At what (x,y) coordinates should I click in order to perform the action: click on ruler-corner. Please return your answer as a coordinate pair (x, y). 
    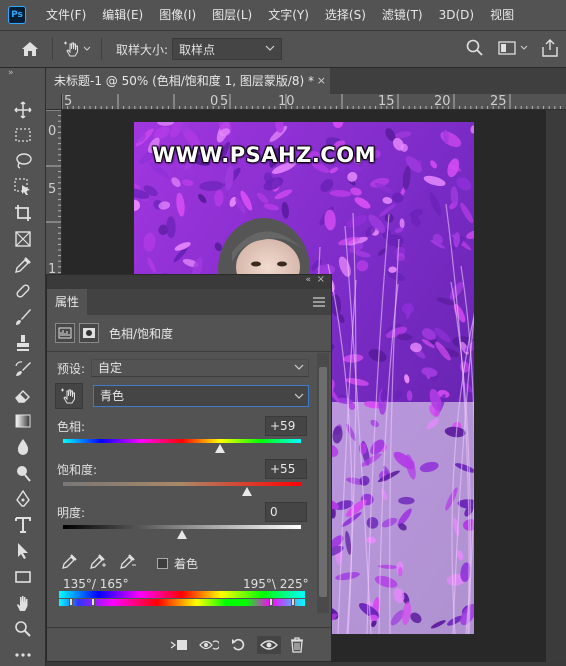
    Looking at the image, I should click on (54, 102).